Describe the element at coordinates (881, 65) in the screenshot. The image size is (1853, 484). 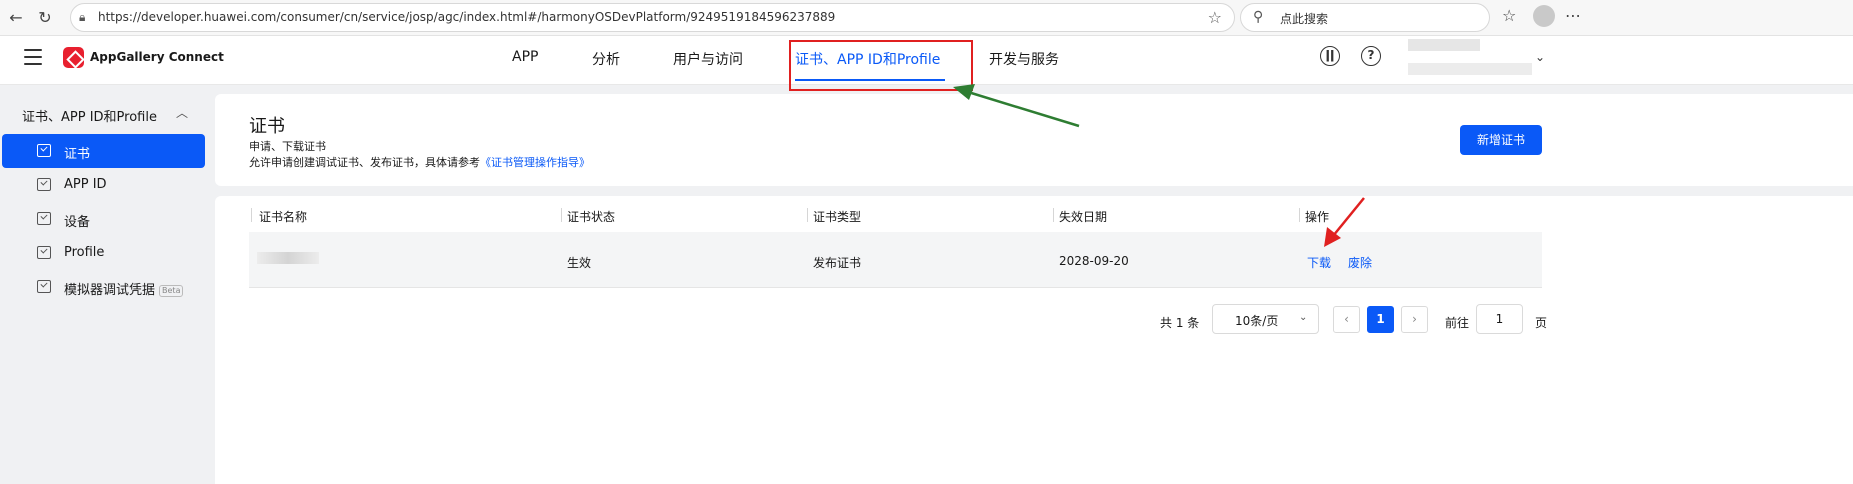
I see `highlight-box` at that location.